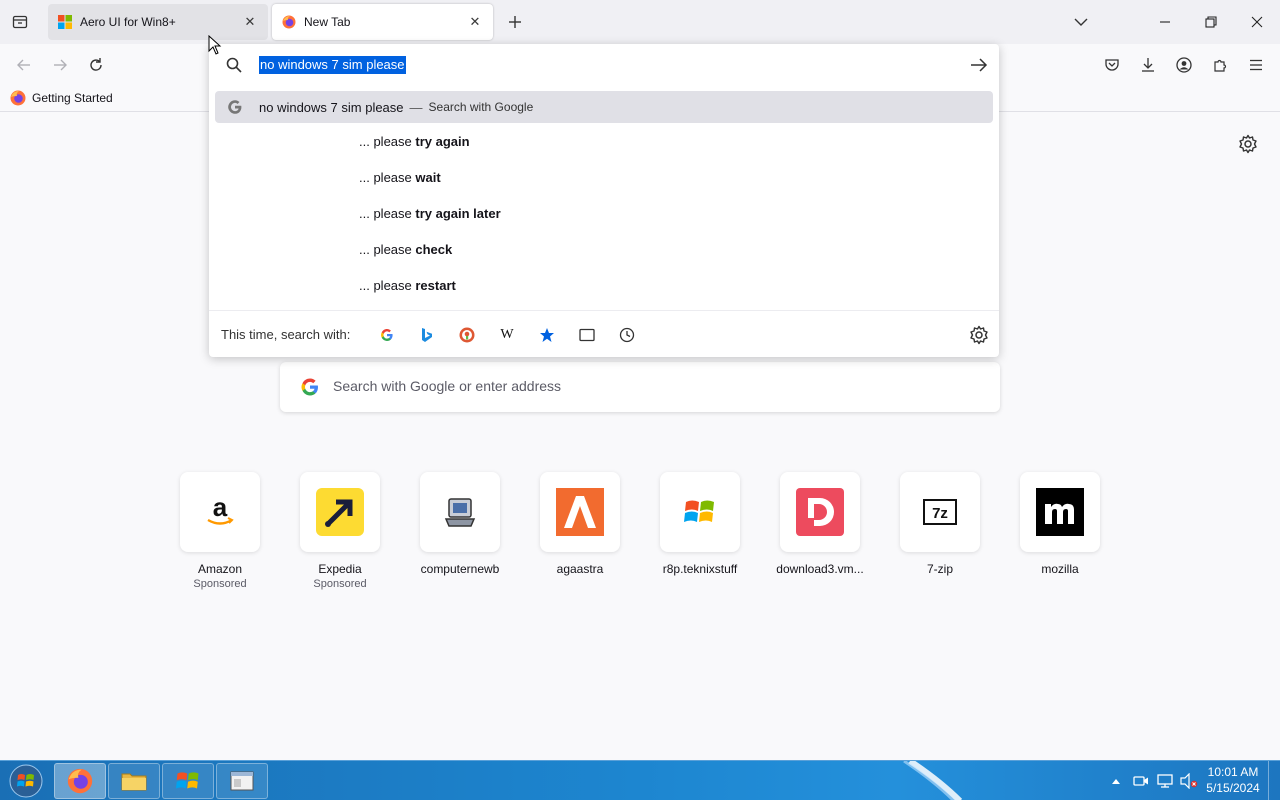  Describe the element at coordinates (220, 507) in the screenshot. I see `svg-text: a` at that location.